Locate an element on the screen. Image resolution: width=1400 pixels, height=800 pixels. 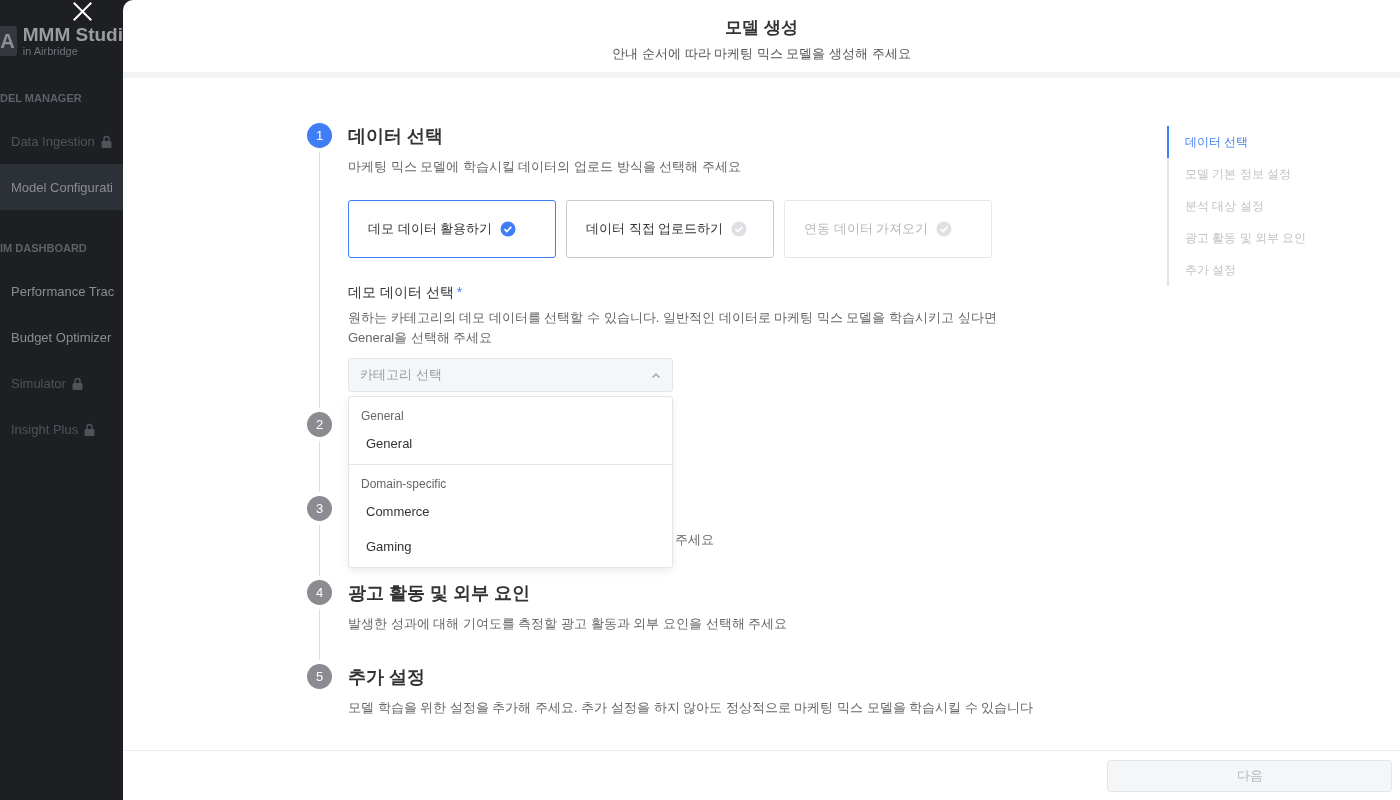
close-icon is located at coordinates (82, 11).